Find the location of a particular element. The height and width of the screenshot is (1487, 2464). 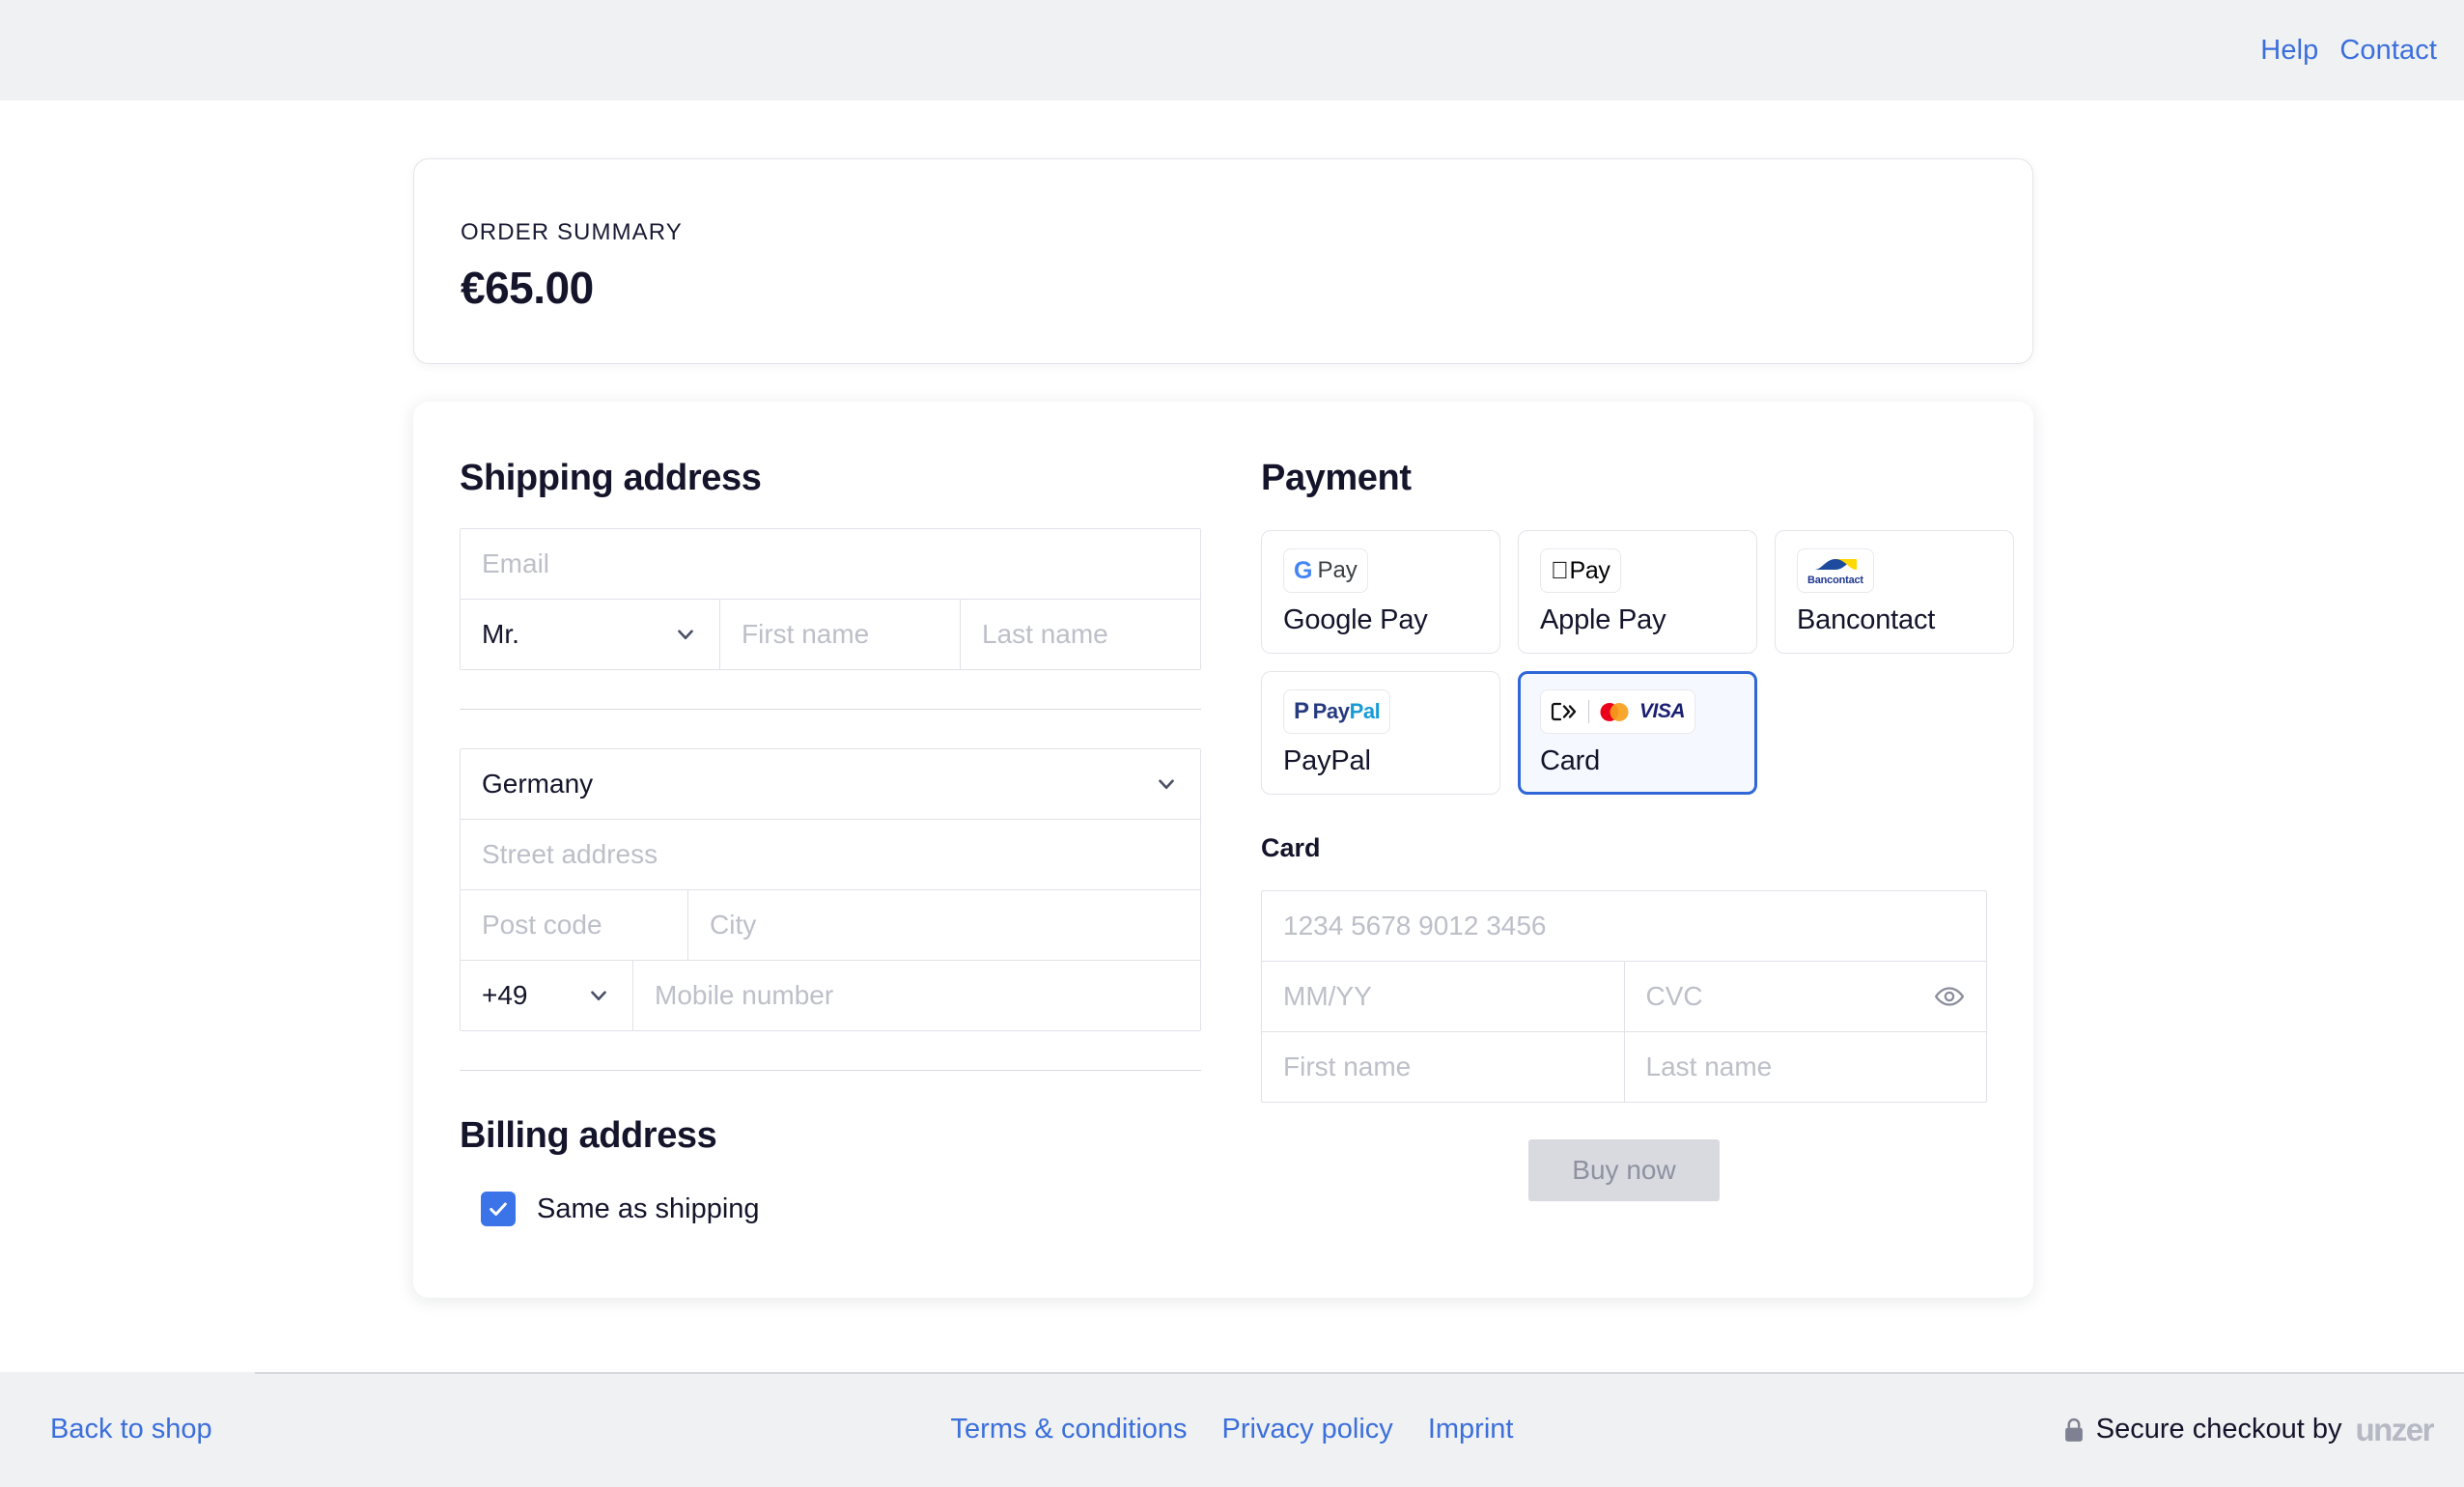

paypal-label: PayPal is located at coordinates (1327, 760).